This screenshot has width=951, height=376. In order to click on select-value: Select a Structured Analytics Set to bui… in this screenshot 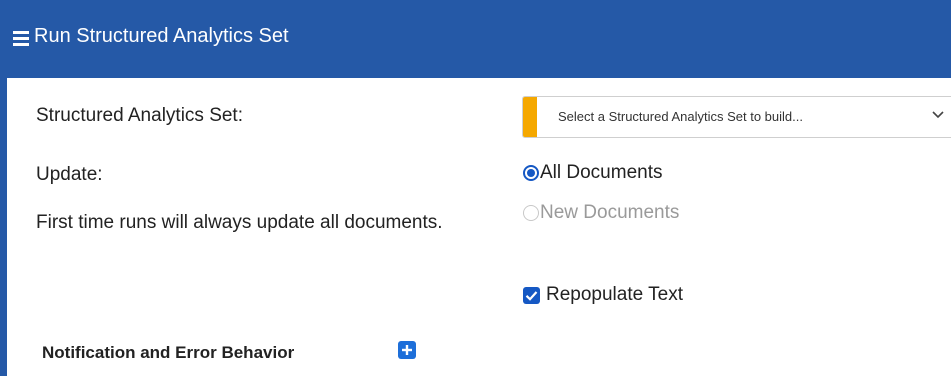, I will do `click(680, 116)`.